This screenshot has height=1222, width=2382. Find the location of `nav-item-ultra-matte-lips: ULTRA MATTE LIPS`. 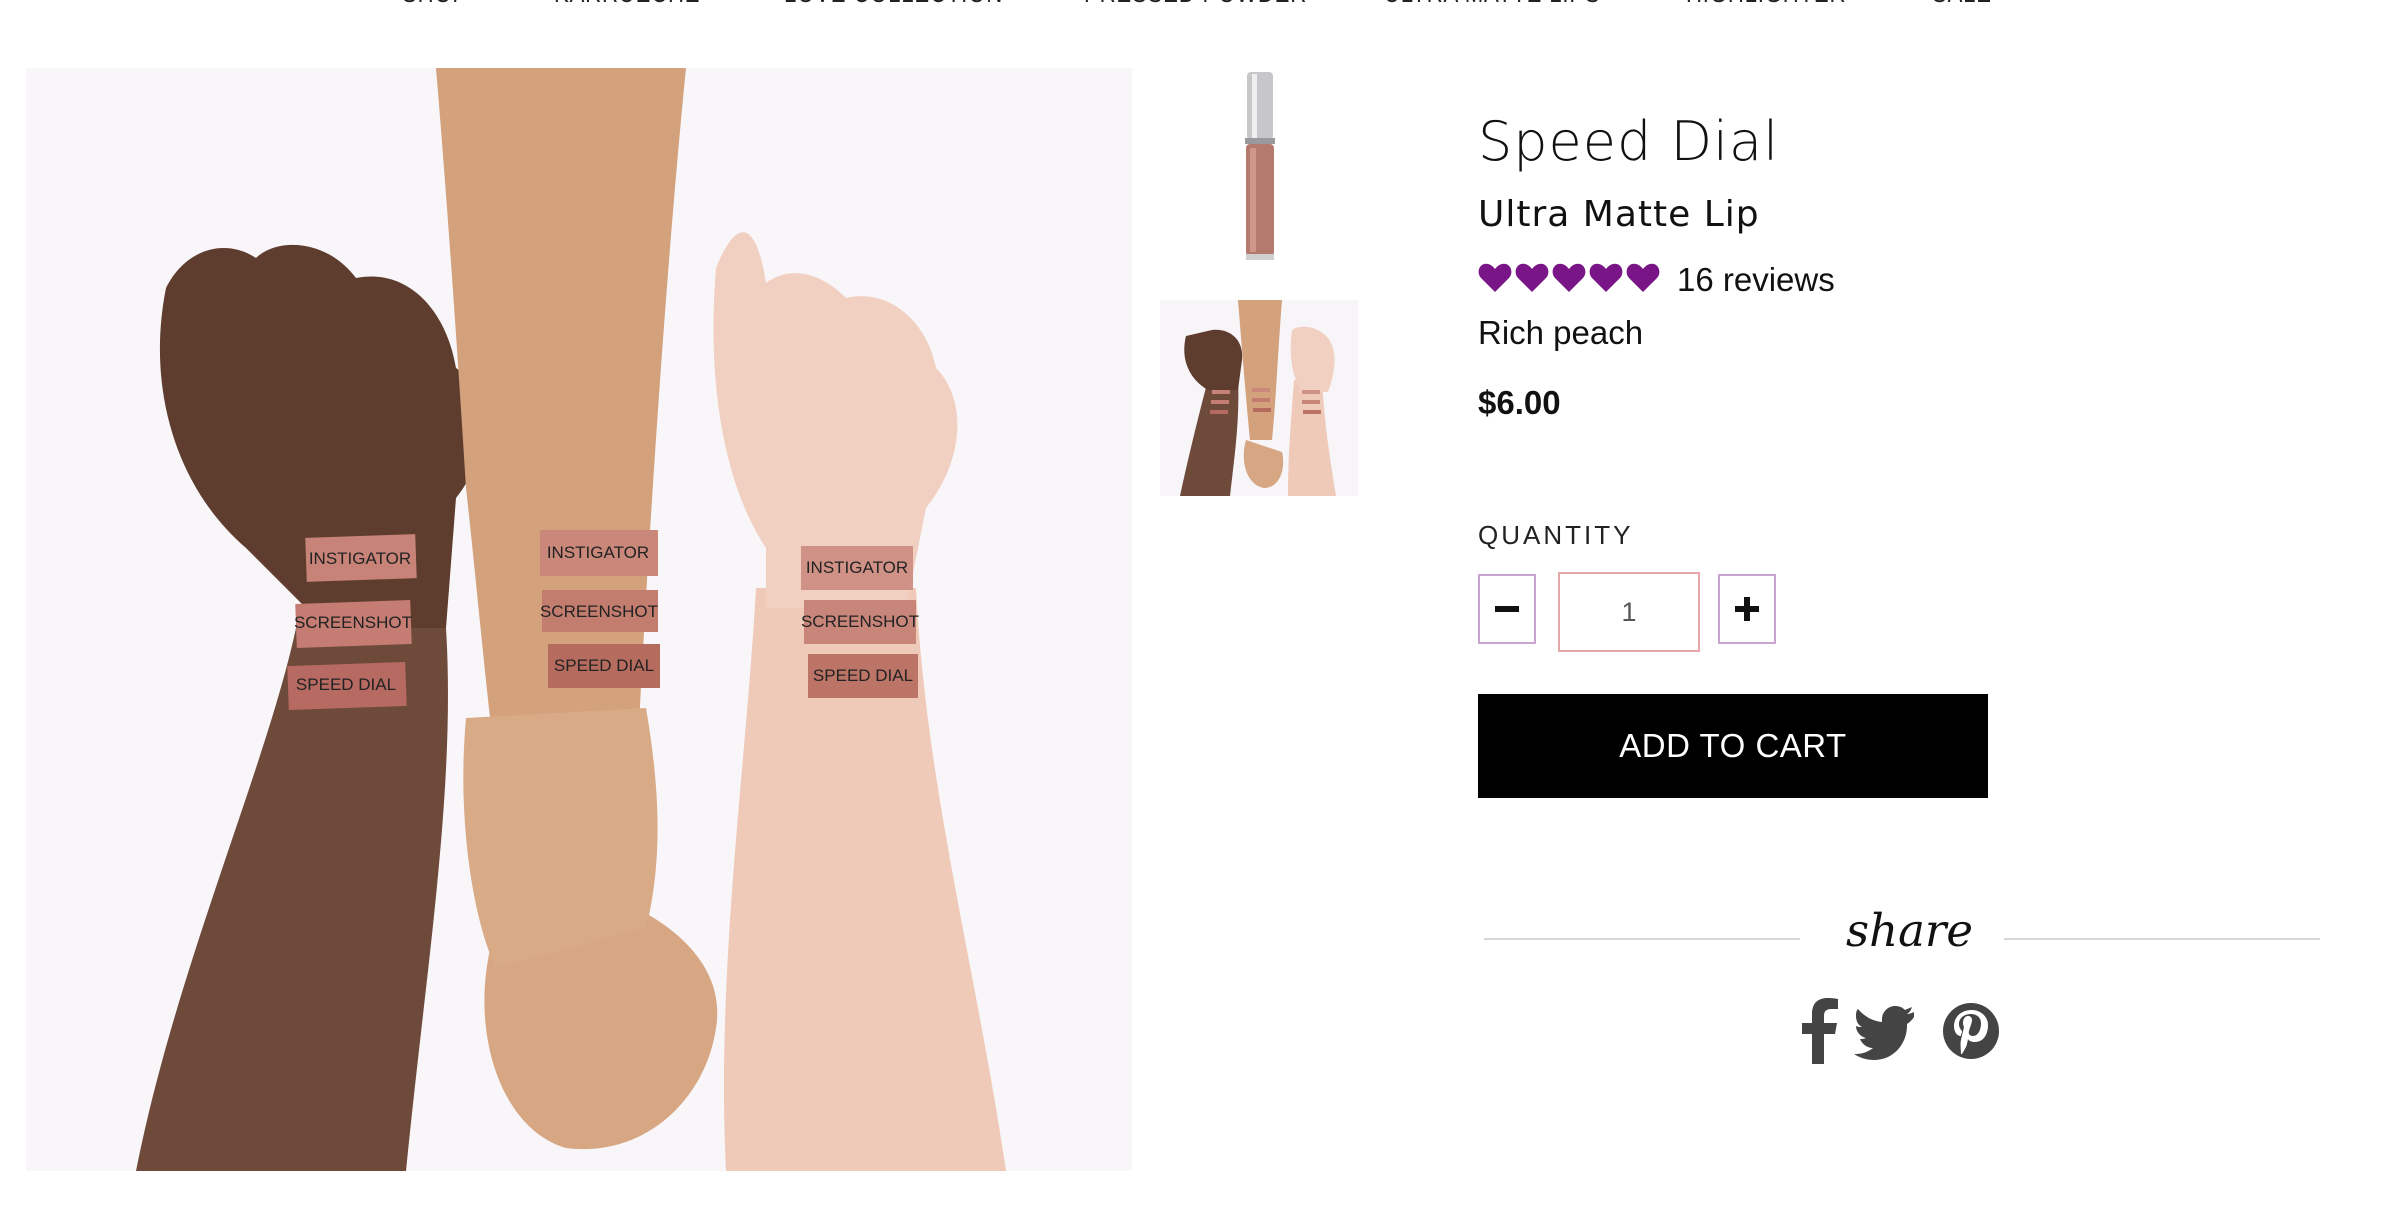

nav-item-ultra-matte-lips: ULTRA MATTE LIPS is located at coordinates (1492, 4).